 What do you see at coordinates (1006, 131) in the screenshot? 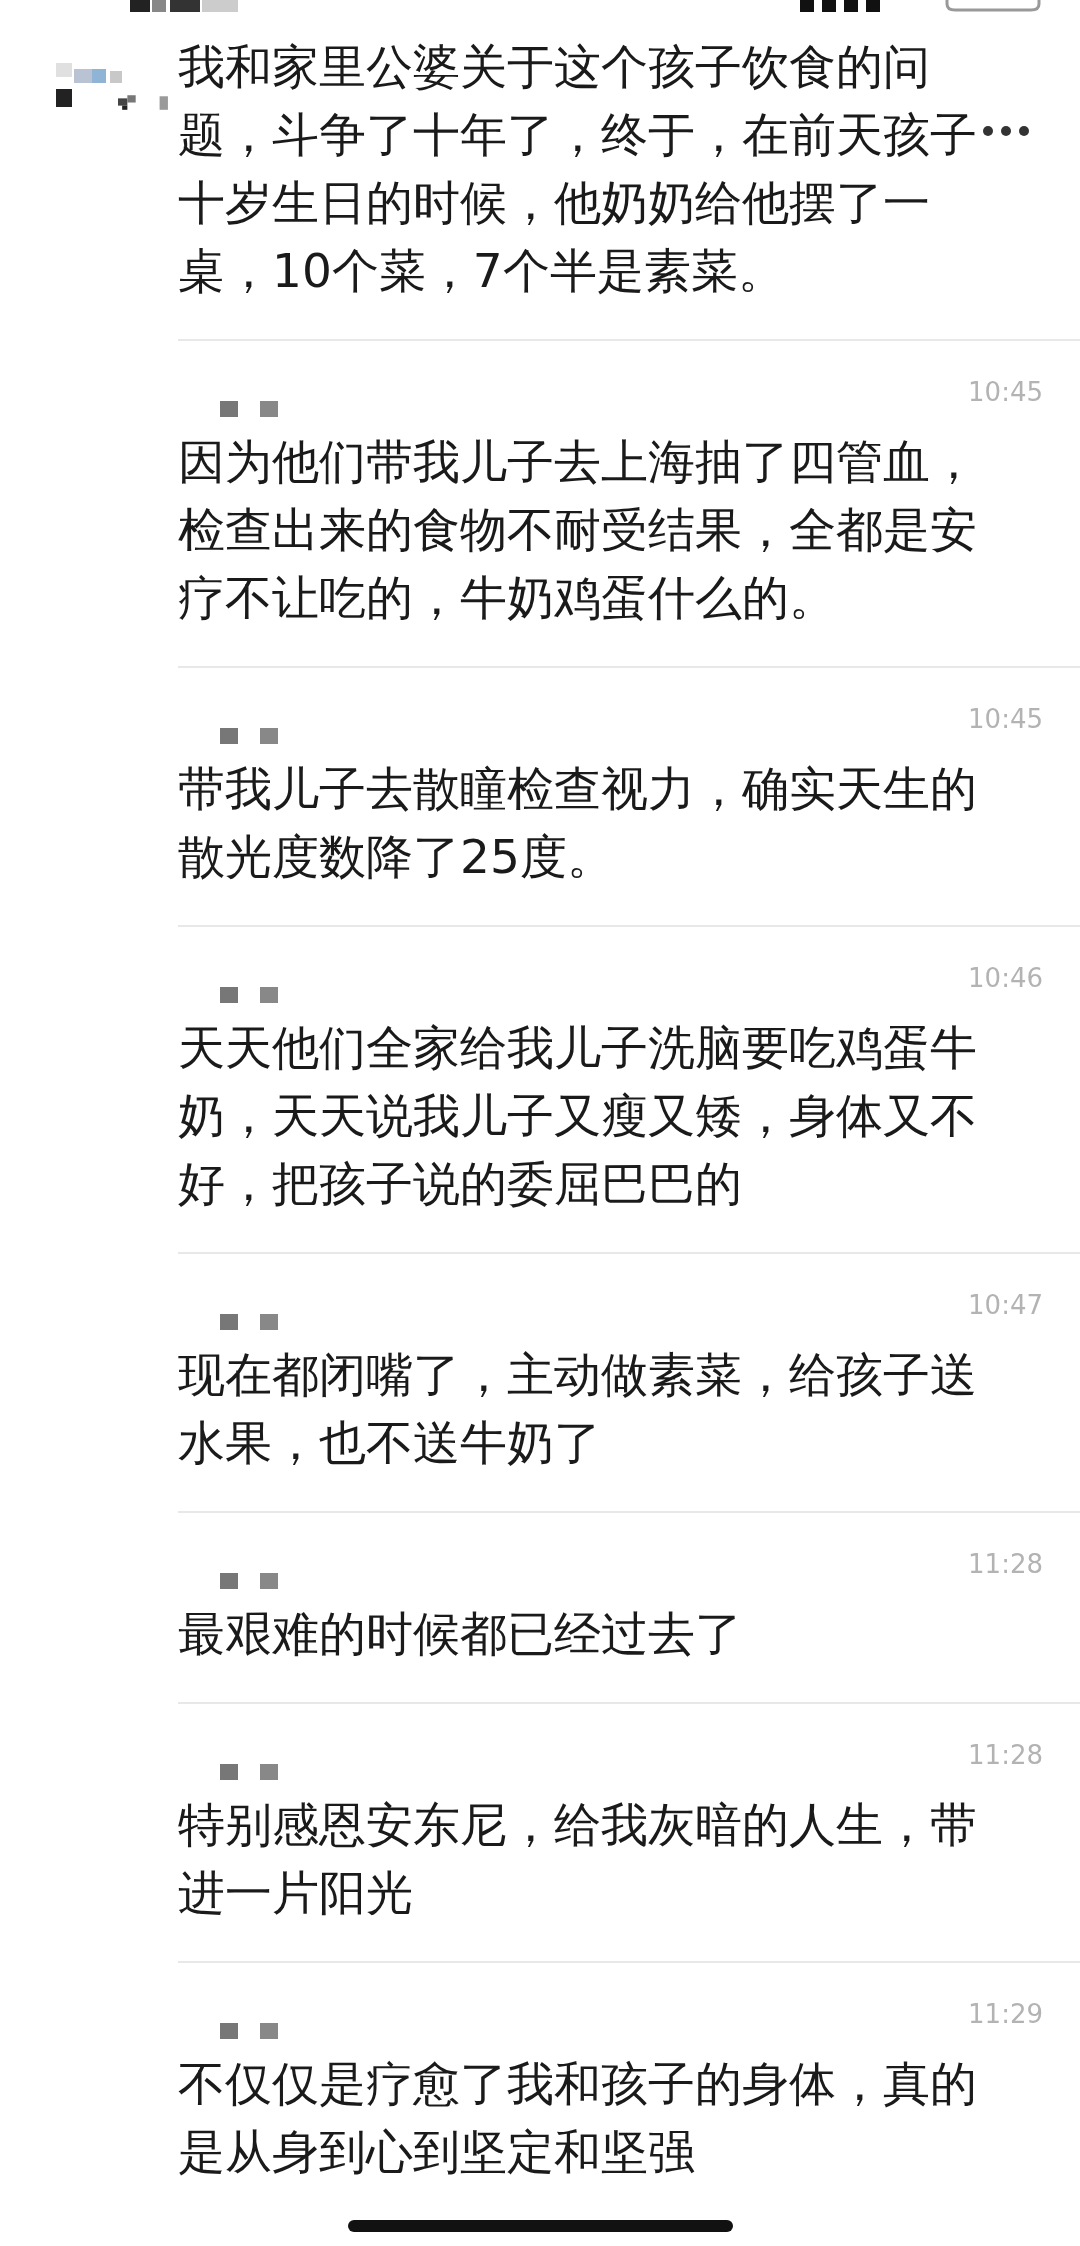
I see `more-icon` at bounding box center [1006, 131].